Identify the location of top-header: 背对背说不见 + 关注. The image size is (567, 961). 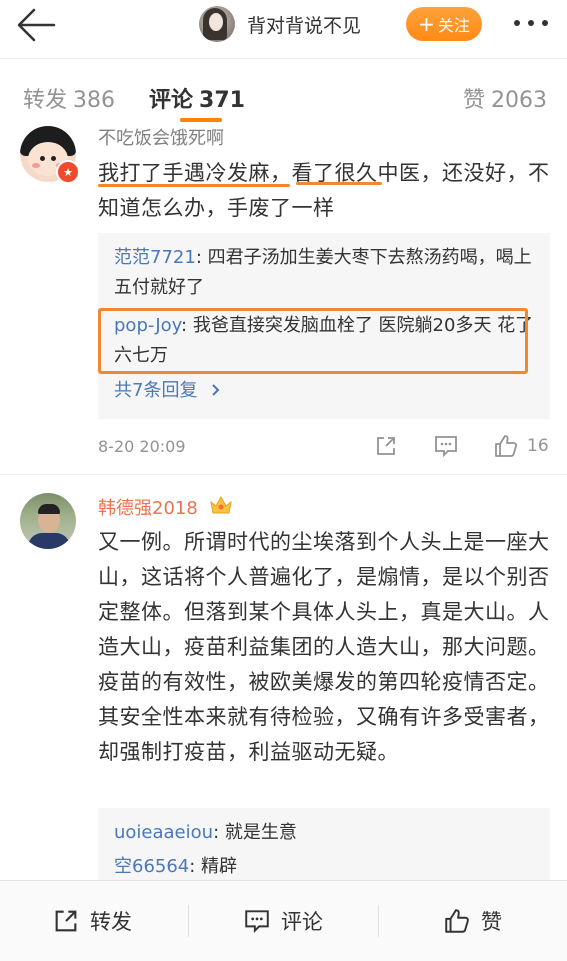
(283, 25).